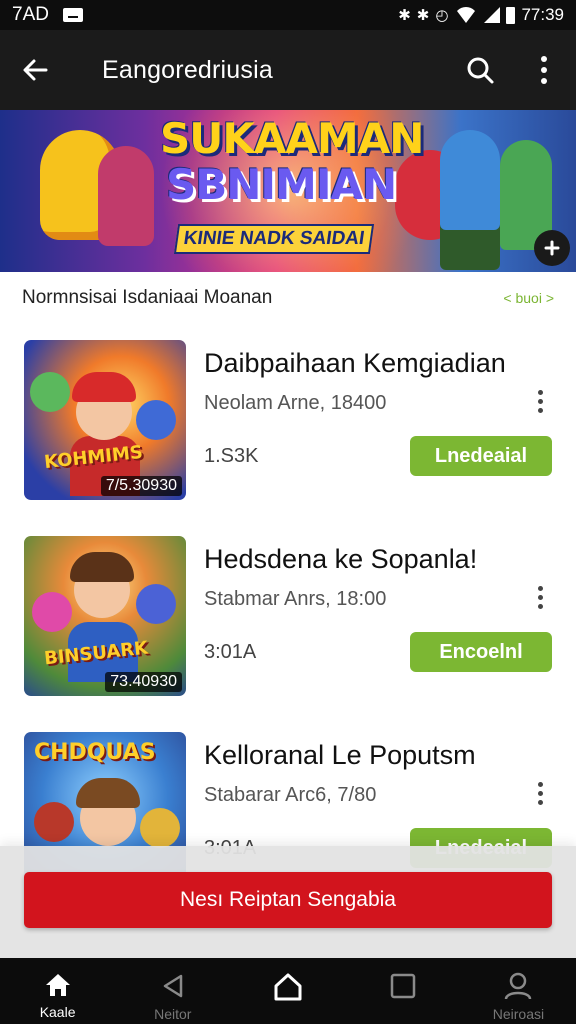  I want to click on back-triangle-icon, so click(173, 986).